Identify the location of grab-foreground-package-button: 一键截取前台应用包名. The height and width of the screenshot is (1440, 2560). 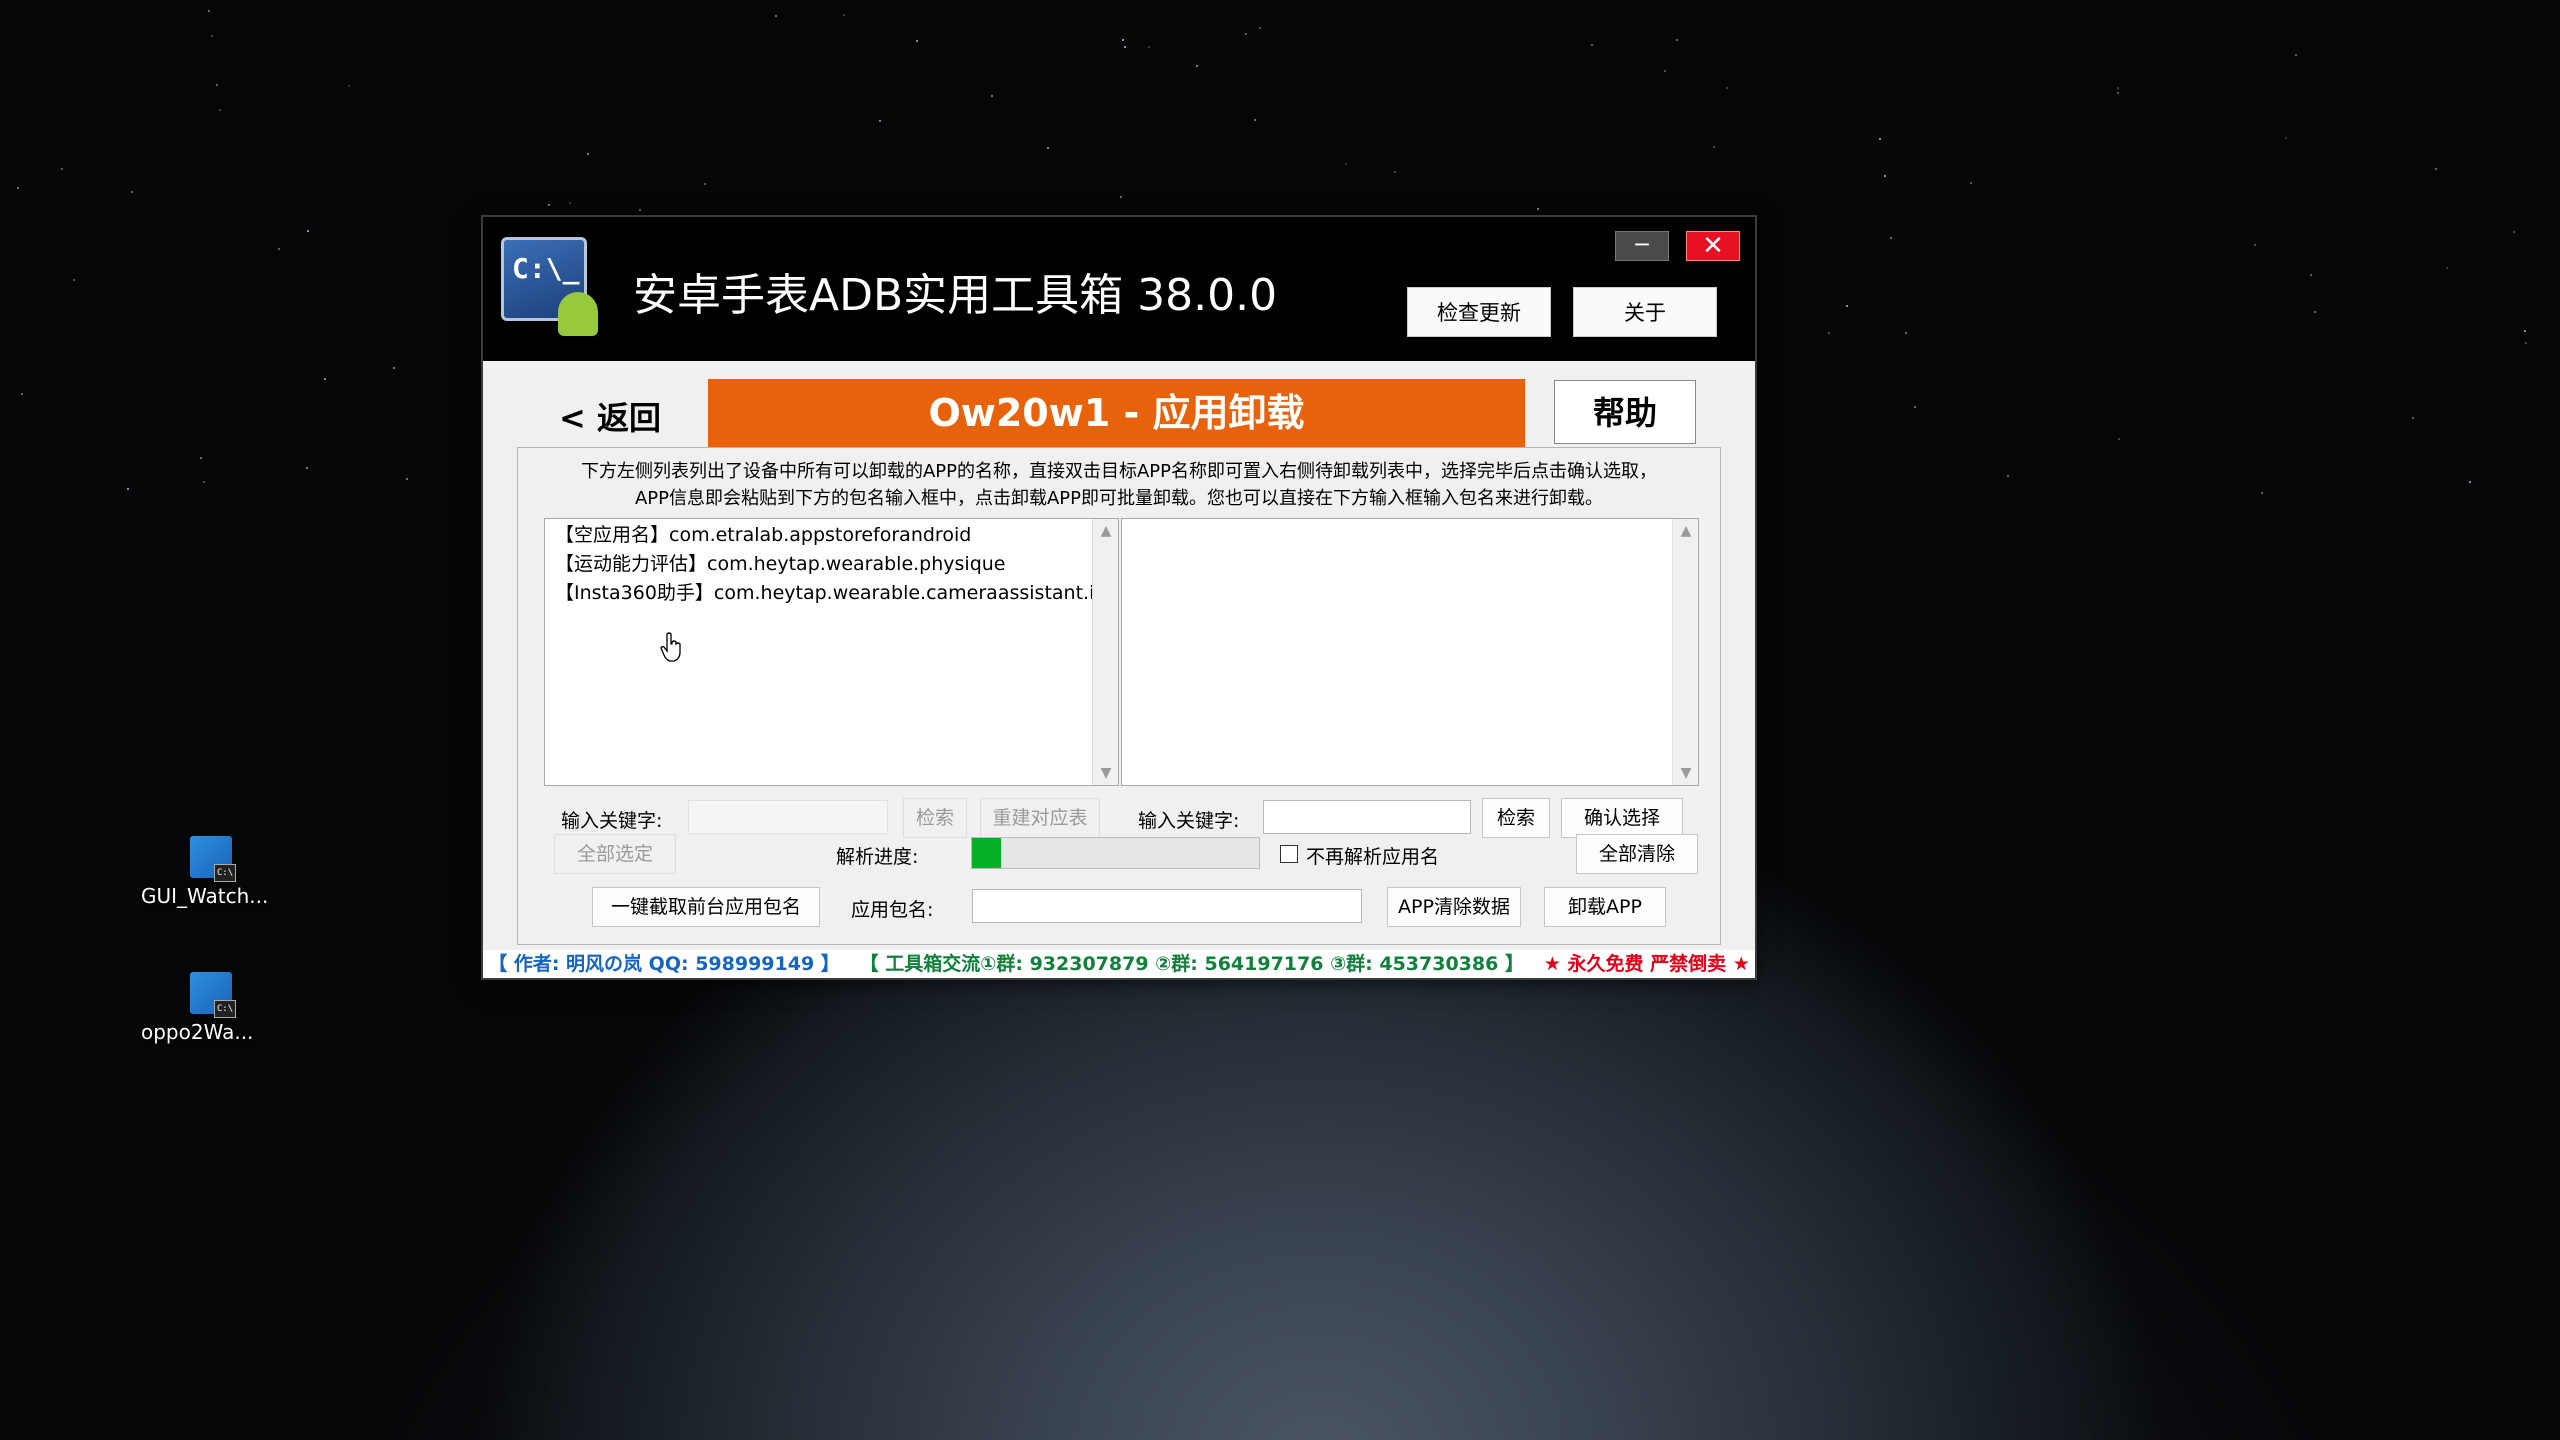
(706, 907).